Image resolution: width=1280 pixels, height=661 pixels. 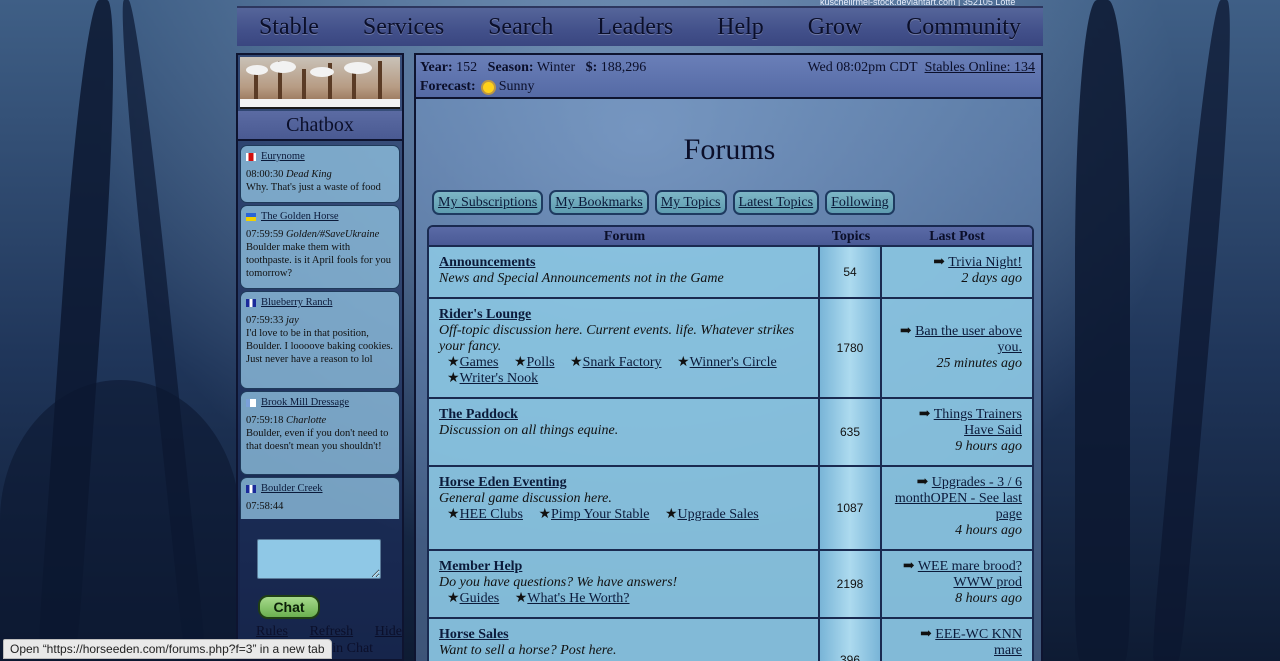 I want to click on subforum-link: Writer's Nook, so click(x=499, y=378).